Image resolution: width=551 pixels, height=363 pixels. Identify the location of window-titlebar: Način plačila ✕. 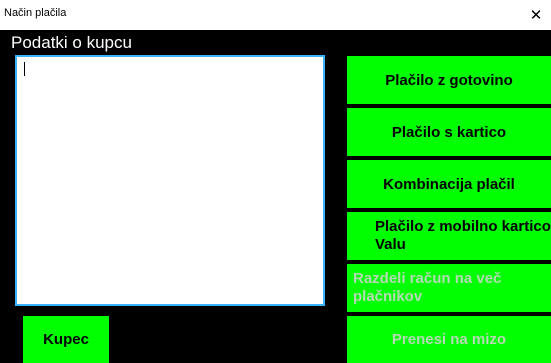
(275, 15).